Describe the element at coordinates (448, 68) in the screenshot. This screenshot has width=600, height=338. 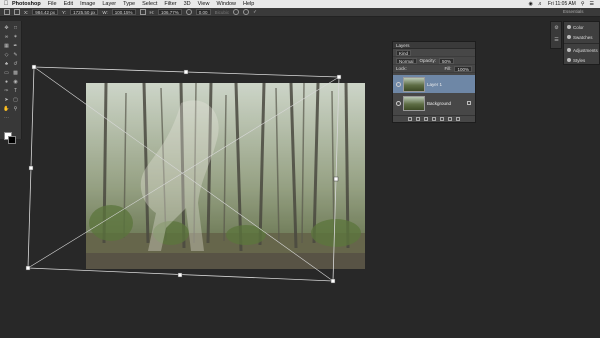
I see `fill-label: Fill:` at that location.